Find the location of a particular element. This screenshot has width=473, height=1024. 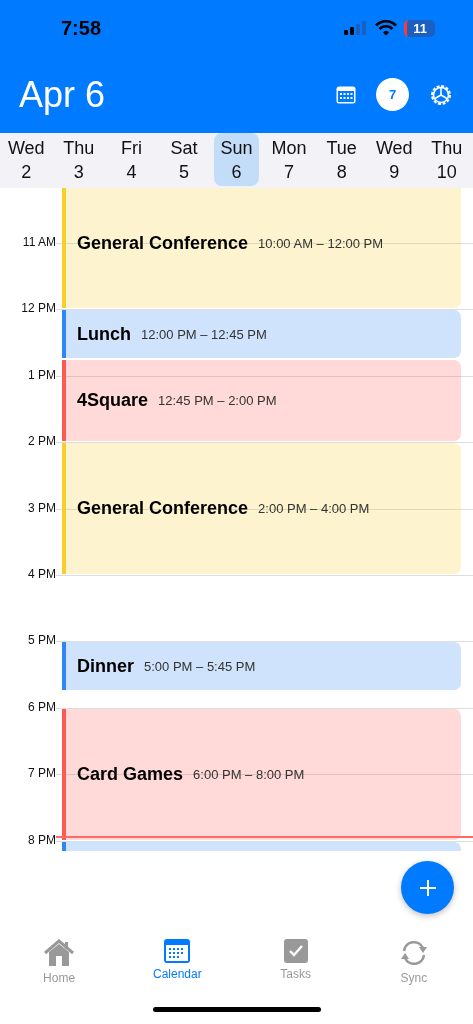

battery-indicator: 11 is located at coordinates (419, 28).